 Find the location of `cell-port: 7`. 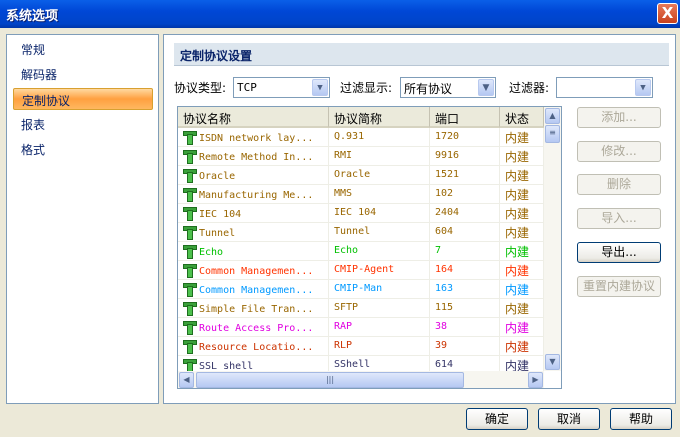

cell-port: 7 is located at coordinates (465, 251).